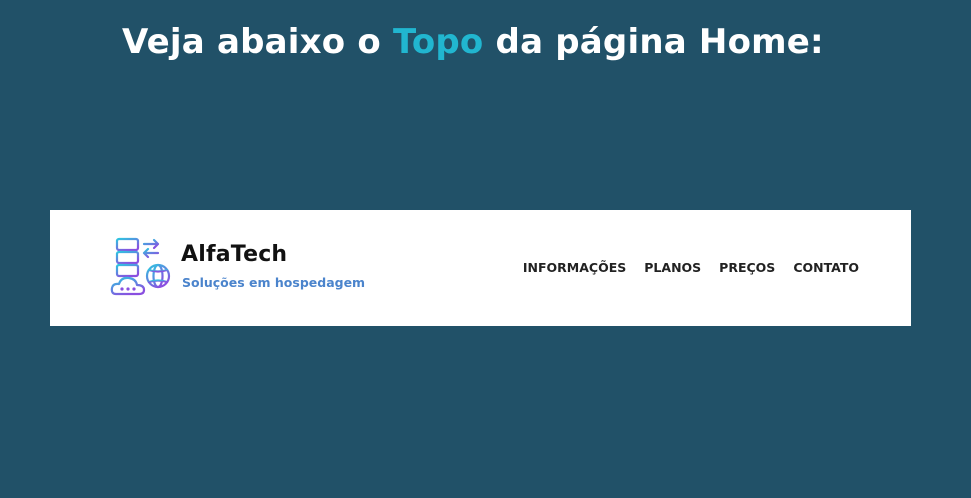  Describe the element at coordinates (653, 42) in the screenshot. I see `headline-text-end: da página Home:` at that location.